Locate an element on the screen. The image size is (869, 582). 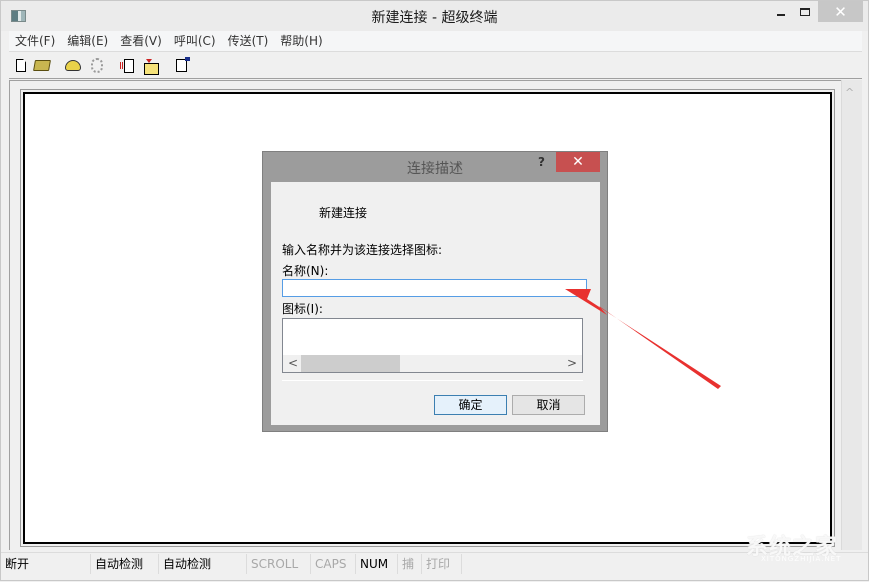
cancel-button: 取消 is located at coordinates (548, 405).